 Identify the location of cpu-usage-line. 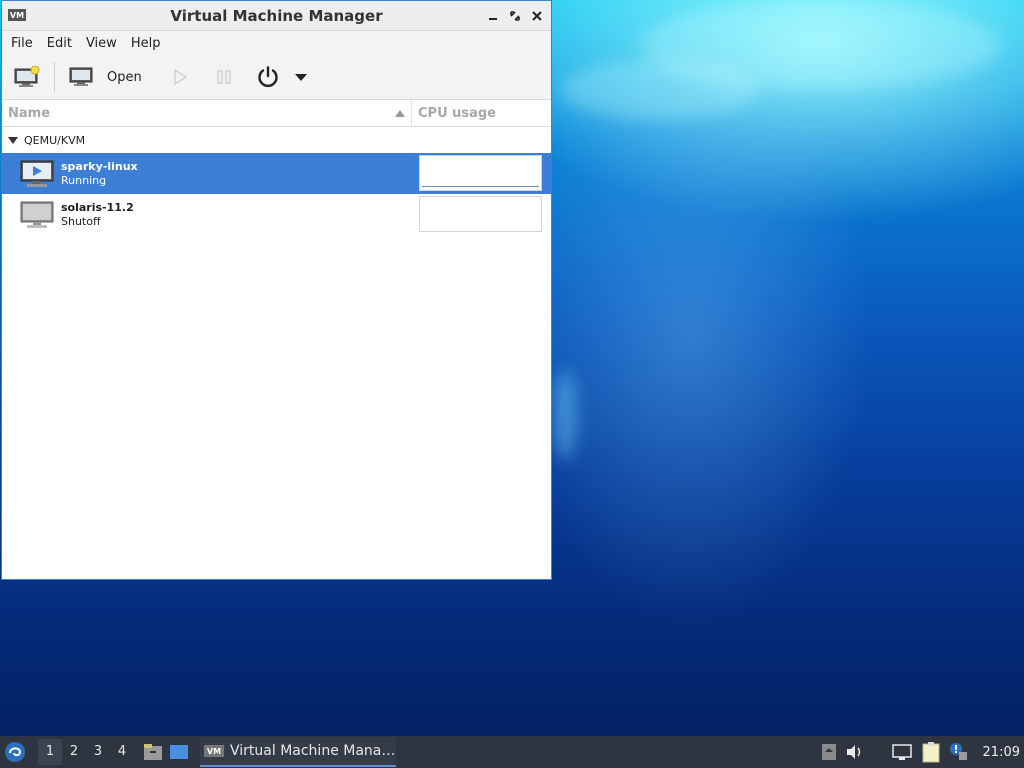
(480, 186).